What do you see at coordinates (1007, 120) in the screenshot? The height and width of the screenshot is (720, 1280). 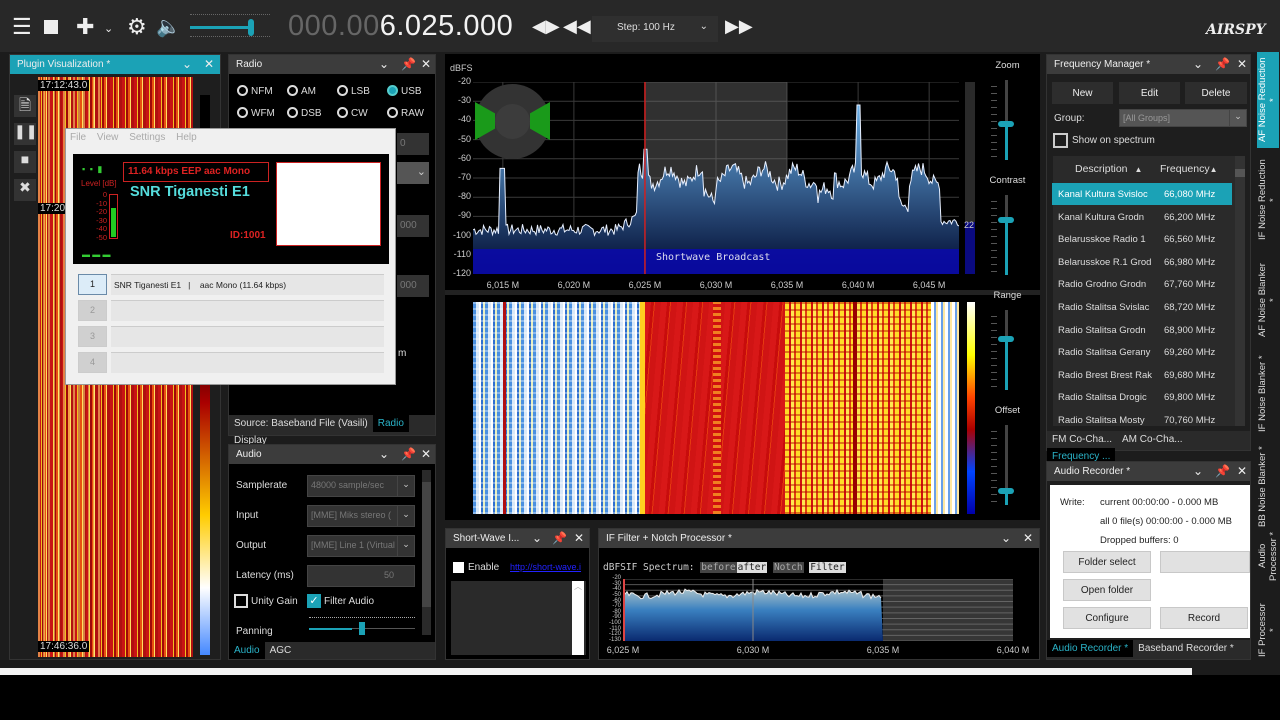 I see `zoom-slider` at bounding box center [1007, 120].